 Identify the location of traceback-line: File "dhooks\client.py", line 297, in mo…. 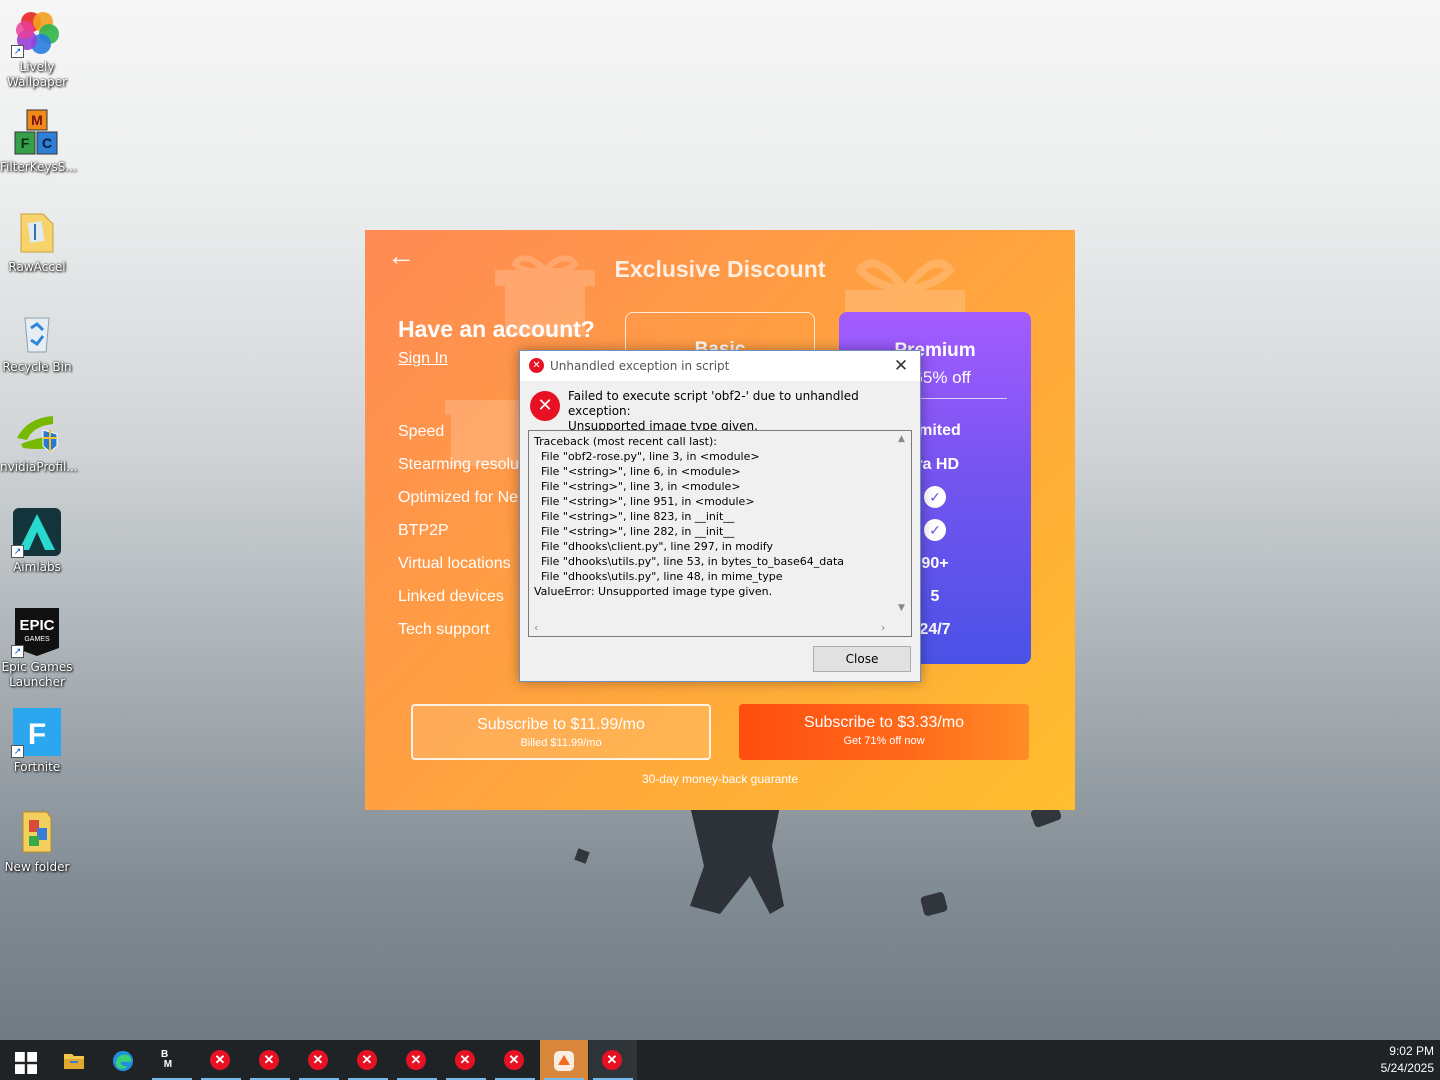
(653, 546).